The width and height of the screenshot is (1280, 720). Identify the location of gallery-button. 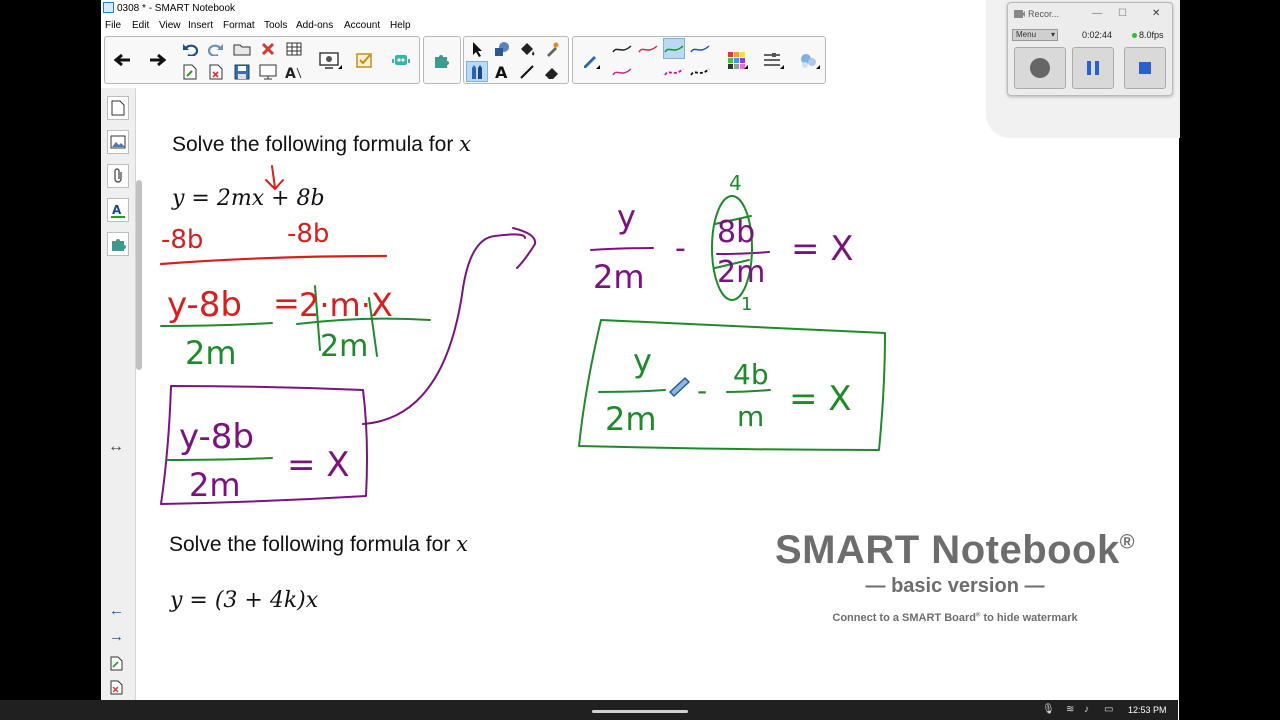
(118, 142).